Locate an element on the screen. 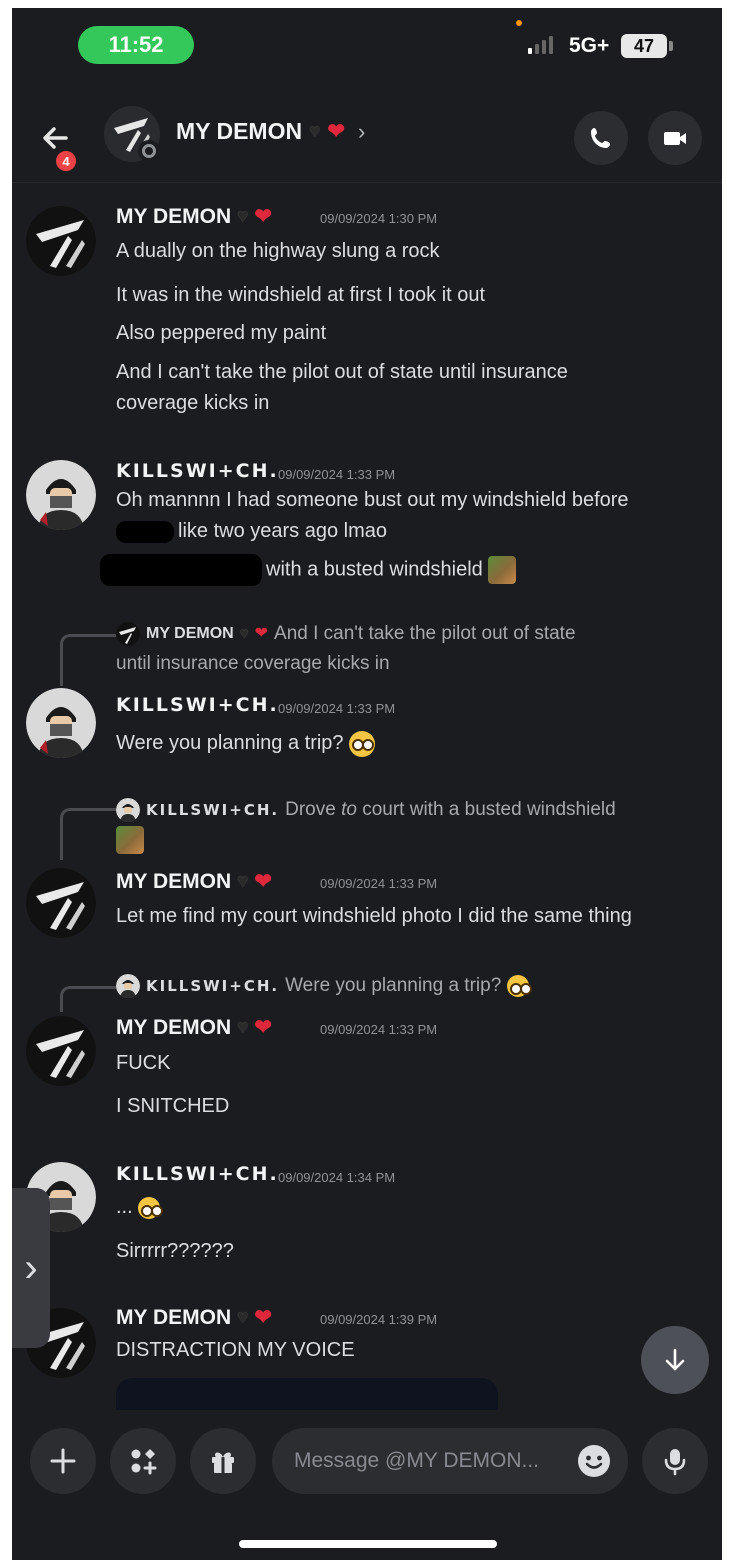  message-line: I SNITCHED is located at coordinates (173, 1106).